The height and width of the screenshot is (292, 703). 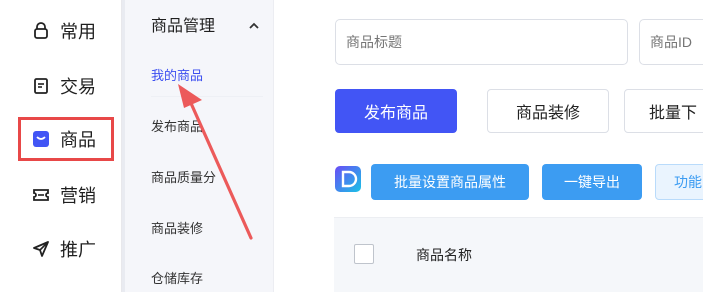 What do you see at coordinates (450, 182) in the screenshot?
I see `batch-set-attributes-button: 批量设置商品属性` at bounding box center [450, 182].